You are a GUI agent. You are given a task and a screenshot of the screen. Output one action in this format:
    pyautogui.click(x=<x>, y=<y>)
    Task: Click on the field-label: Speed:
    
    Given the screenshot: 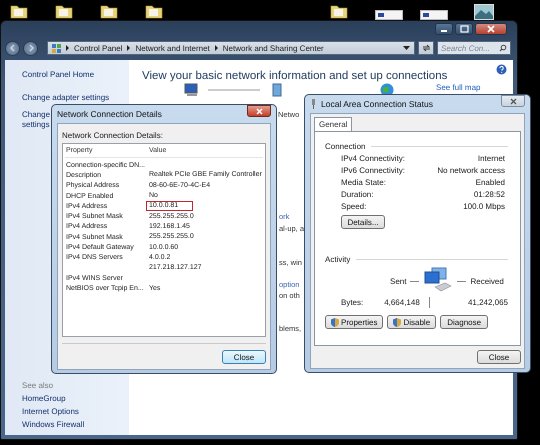 What is the action you would take?
    pyautogui.click(x=353, y=206)
    